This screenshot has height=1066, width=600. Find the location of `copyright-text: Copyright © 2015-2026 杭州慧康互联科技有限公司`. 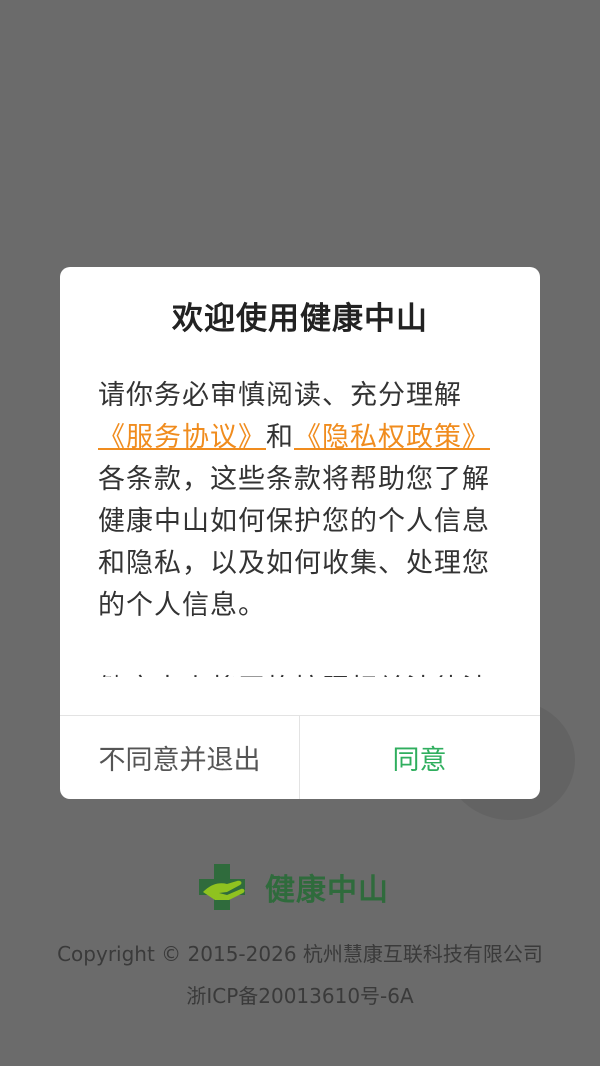

copyright-text: Copyright © 2015-2026 杭州慧康互联科技有限公司 is located at coordinates (300, 954).